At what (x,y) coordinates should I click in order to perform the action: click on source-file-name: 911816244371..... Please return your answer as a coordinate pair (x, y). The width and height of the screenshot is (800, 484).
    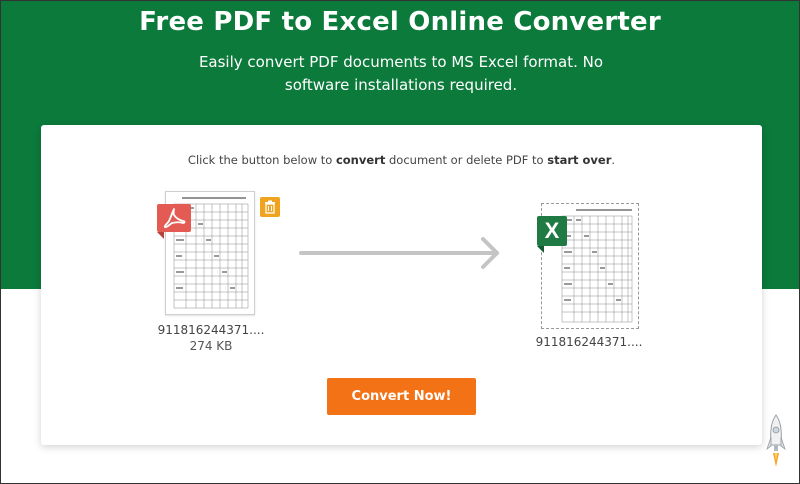
    Looking at the image, I should click on (211, 330).